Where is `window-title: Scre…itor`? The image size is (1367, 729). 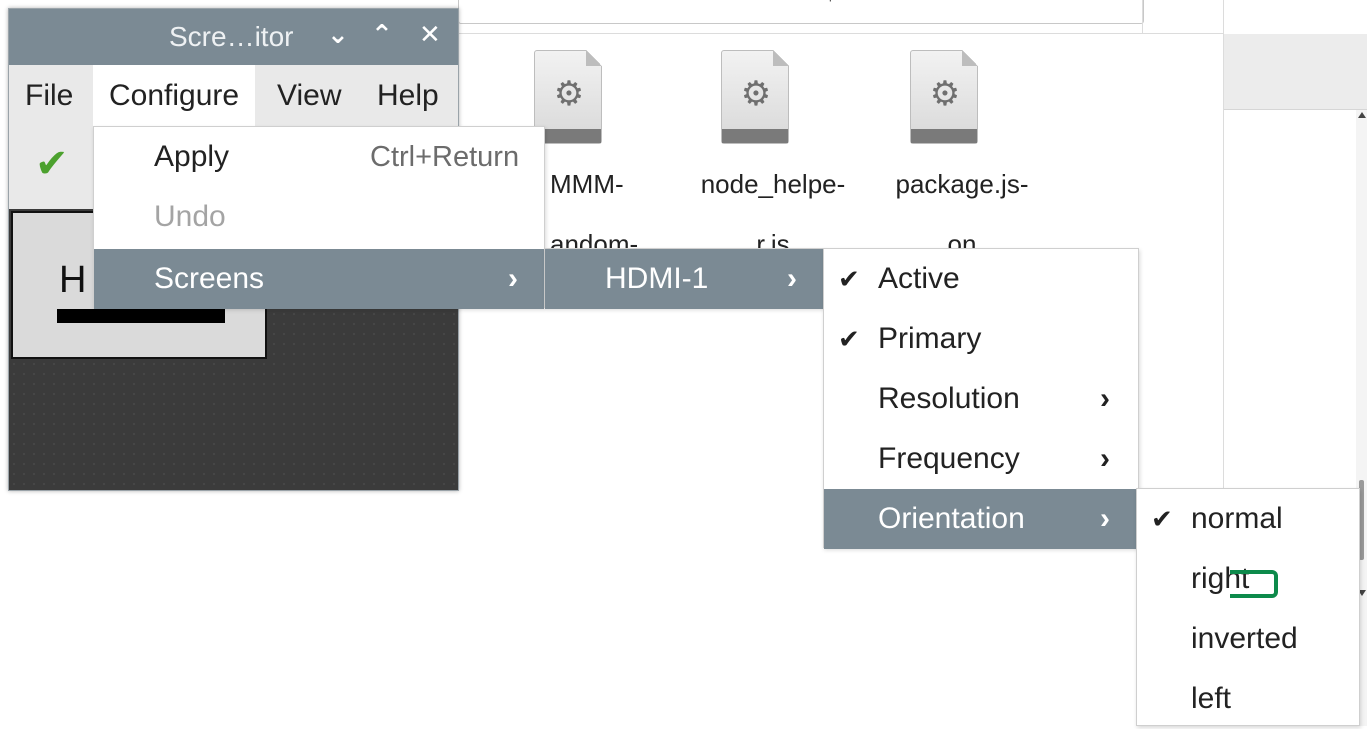
window-title: Scre…itor is located at coordinates (231, 36).